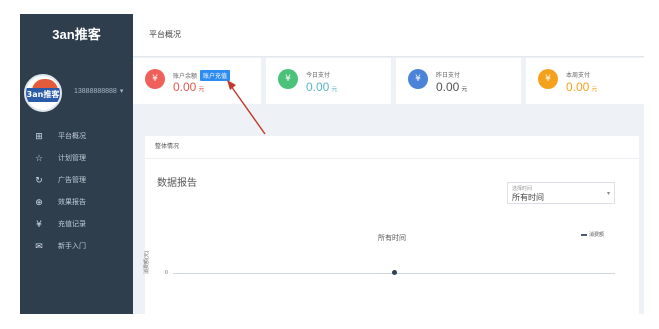 The image size is (659, 329). I want to click on top-bar: 平台概况, so click(388, 35).